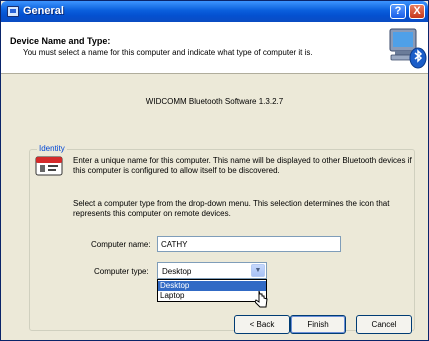 This screenshot has width=429, height=341. Describe the element at coordinates (177, 271) in the screenshot. I see `computer-type-value: Desktop` at that location.